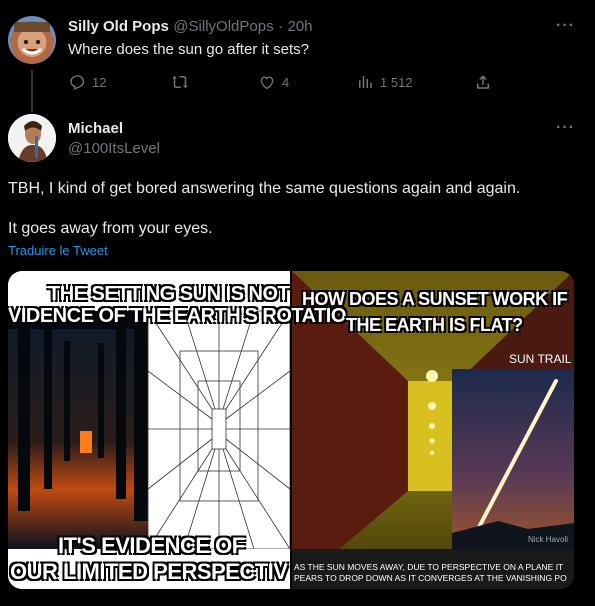 The image size is (595, 606). What do you see at coordinates (77, 82) in the screenshot?
I see `reply-icon` at bounding box center [77, 82].